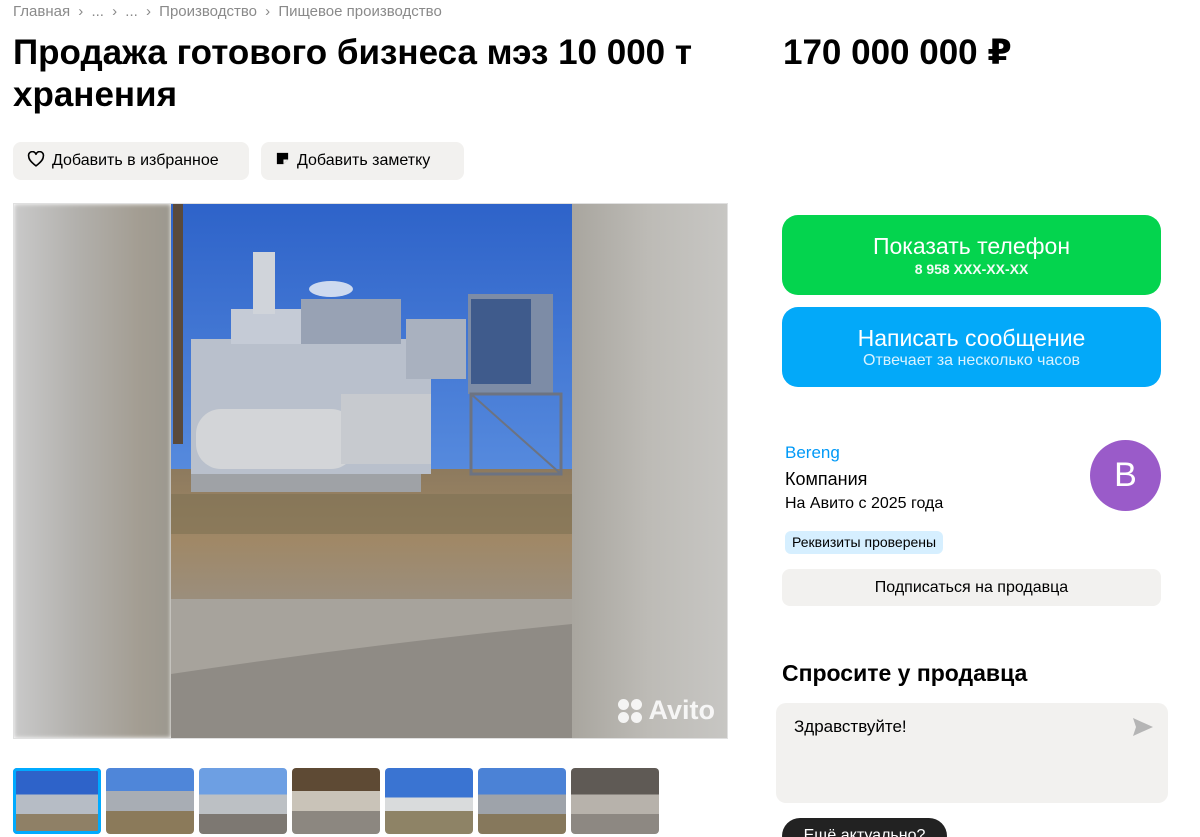 The height and width of the screenshot is (837, 1200). I want to click on ask-seller-title: Спросите у продавца, so click(905, 673).